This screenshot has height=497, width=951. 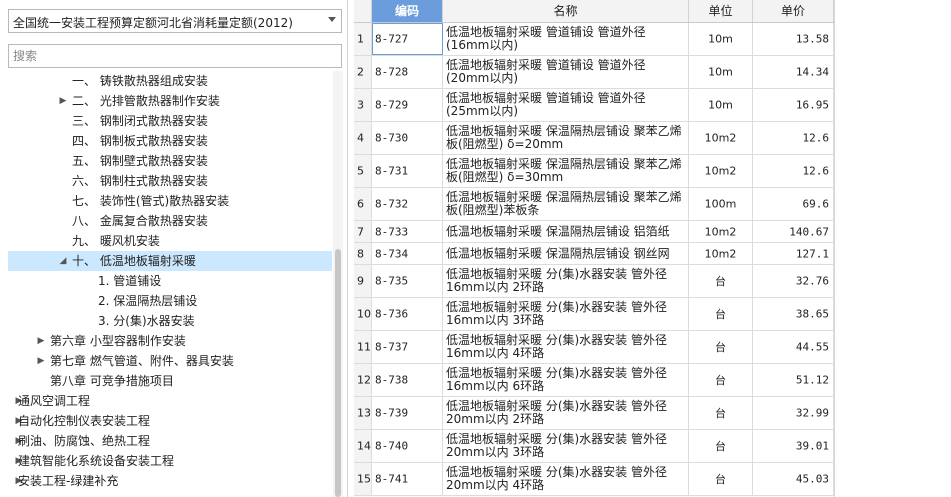 What do you see at coordinates (170, 241) in the screenshot?
I see `tree-node: 九、 暖风机安装` at bounding box center [170, 241].